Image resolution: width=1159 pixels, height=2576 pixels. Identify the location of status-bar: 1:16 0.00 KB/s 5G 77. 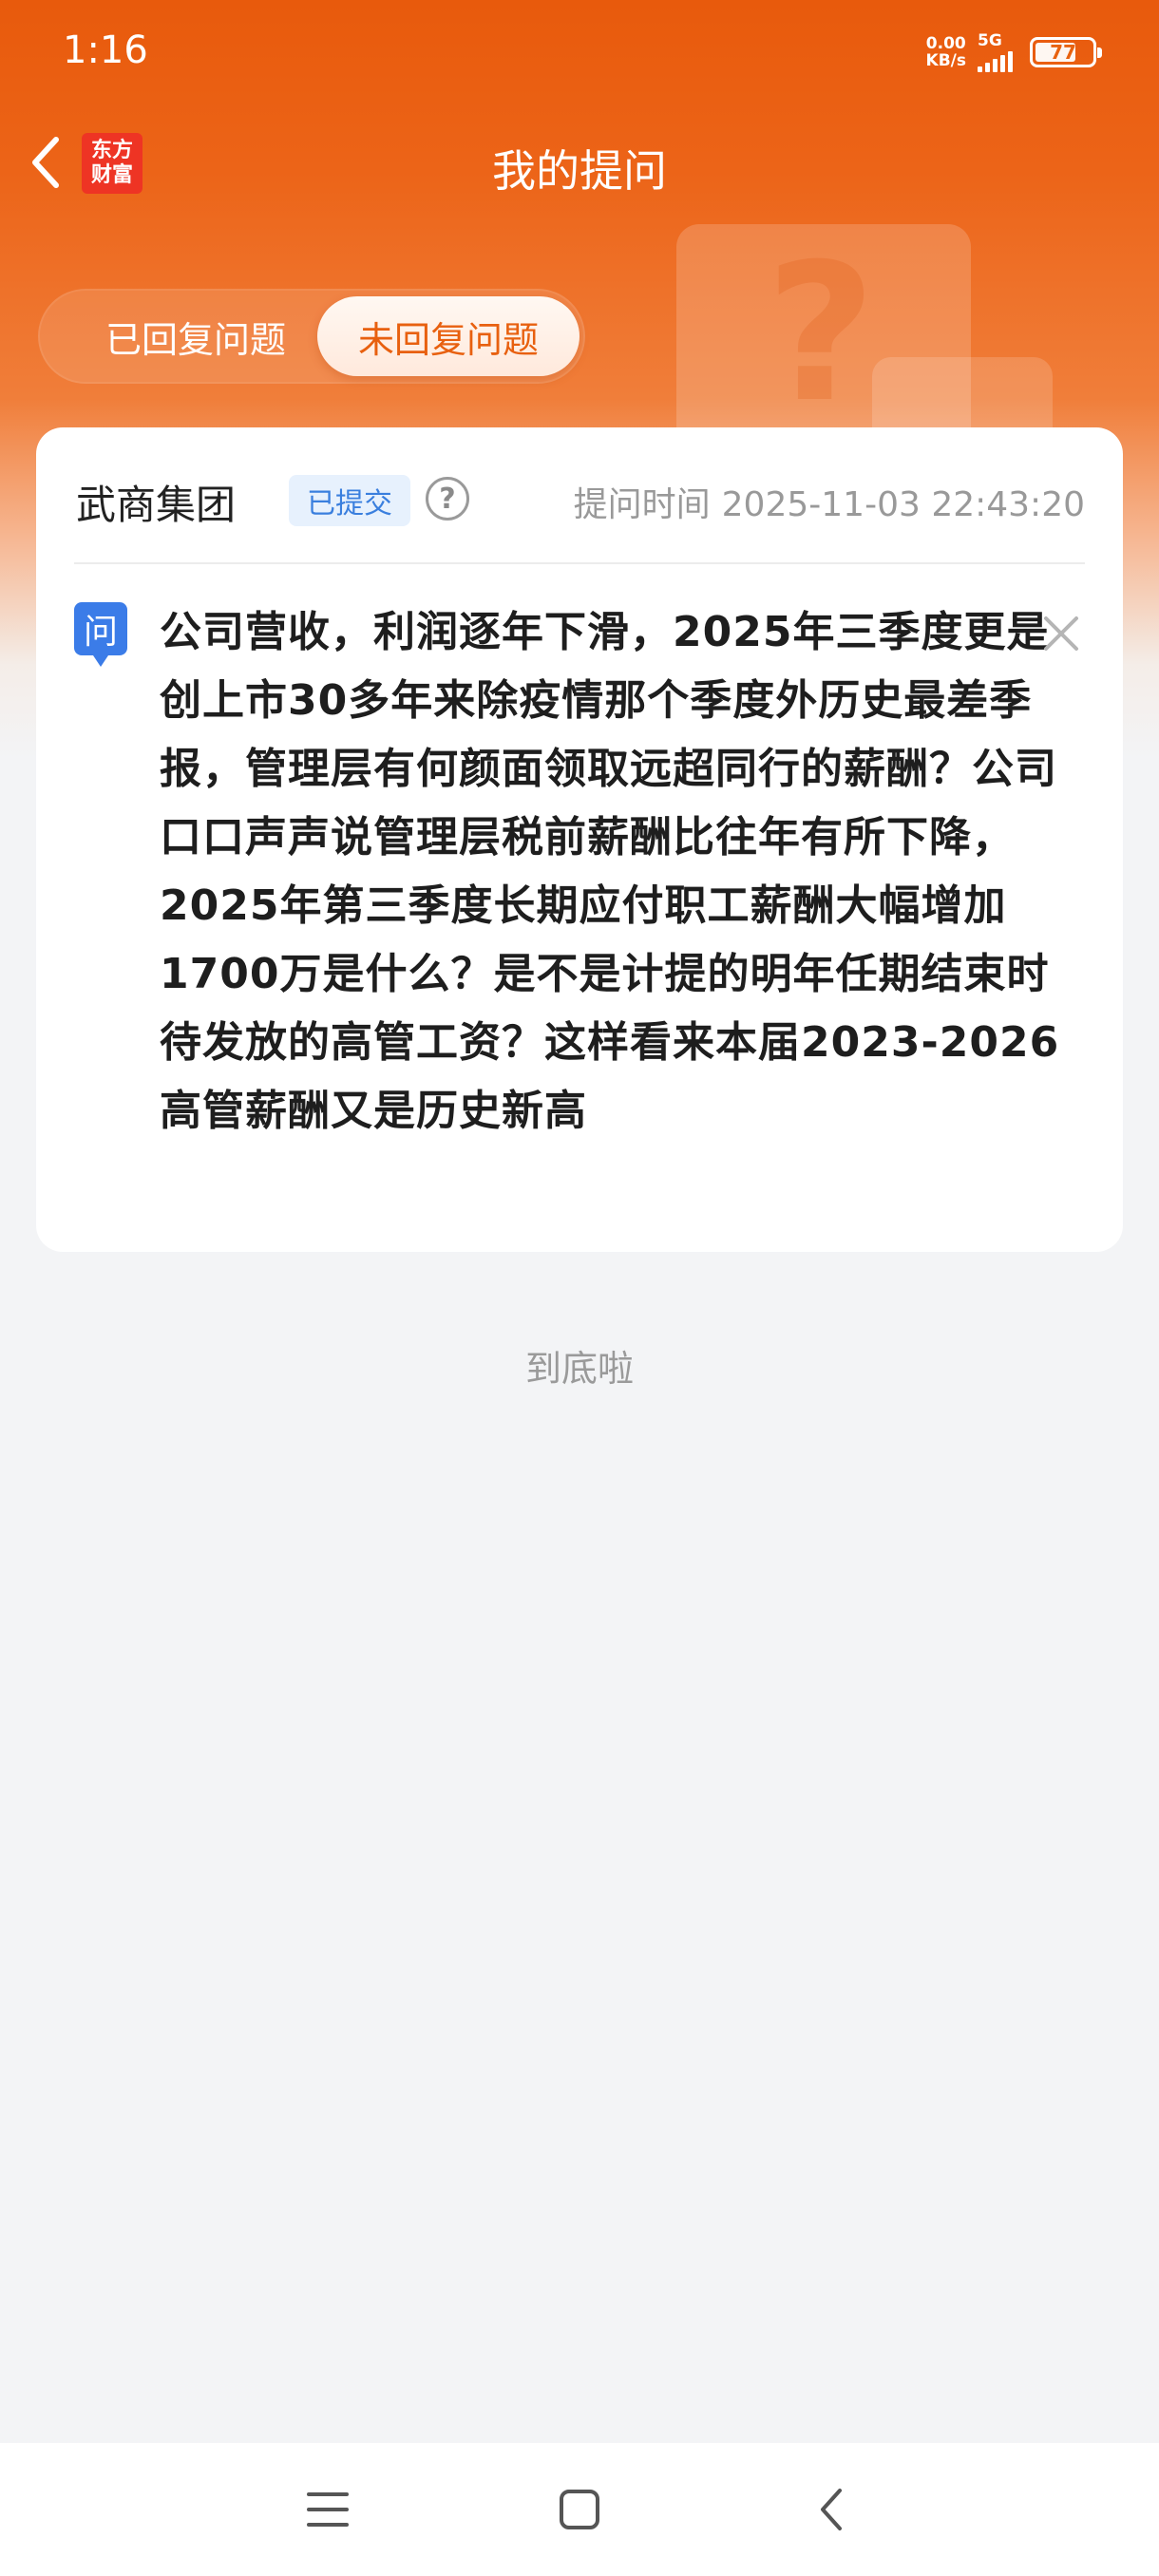
(579, 52).